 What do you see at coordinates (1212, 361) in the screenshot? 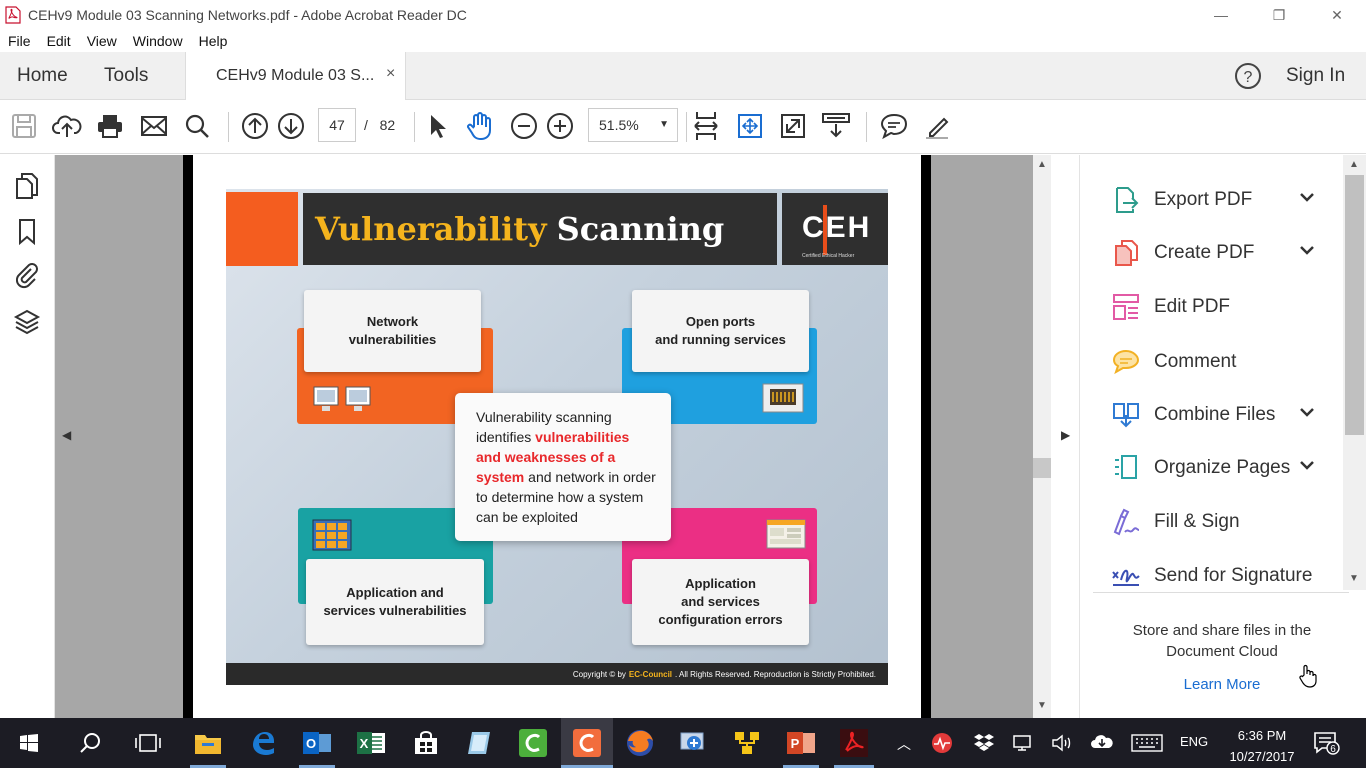
I see `tool-comment: Comment` at bounding box center [1212, 361].